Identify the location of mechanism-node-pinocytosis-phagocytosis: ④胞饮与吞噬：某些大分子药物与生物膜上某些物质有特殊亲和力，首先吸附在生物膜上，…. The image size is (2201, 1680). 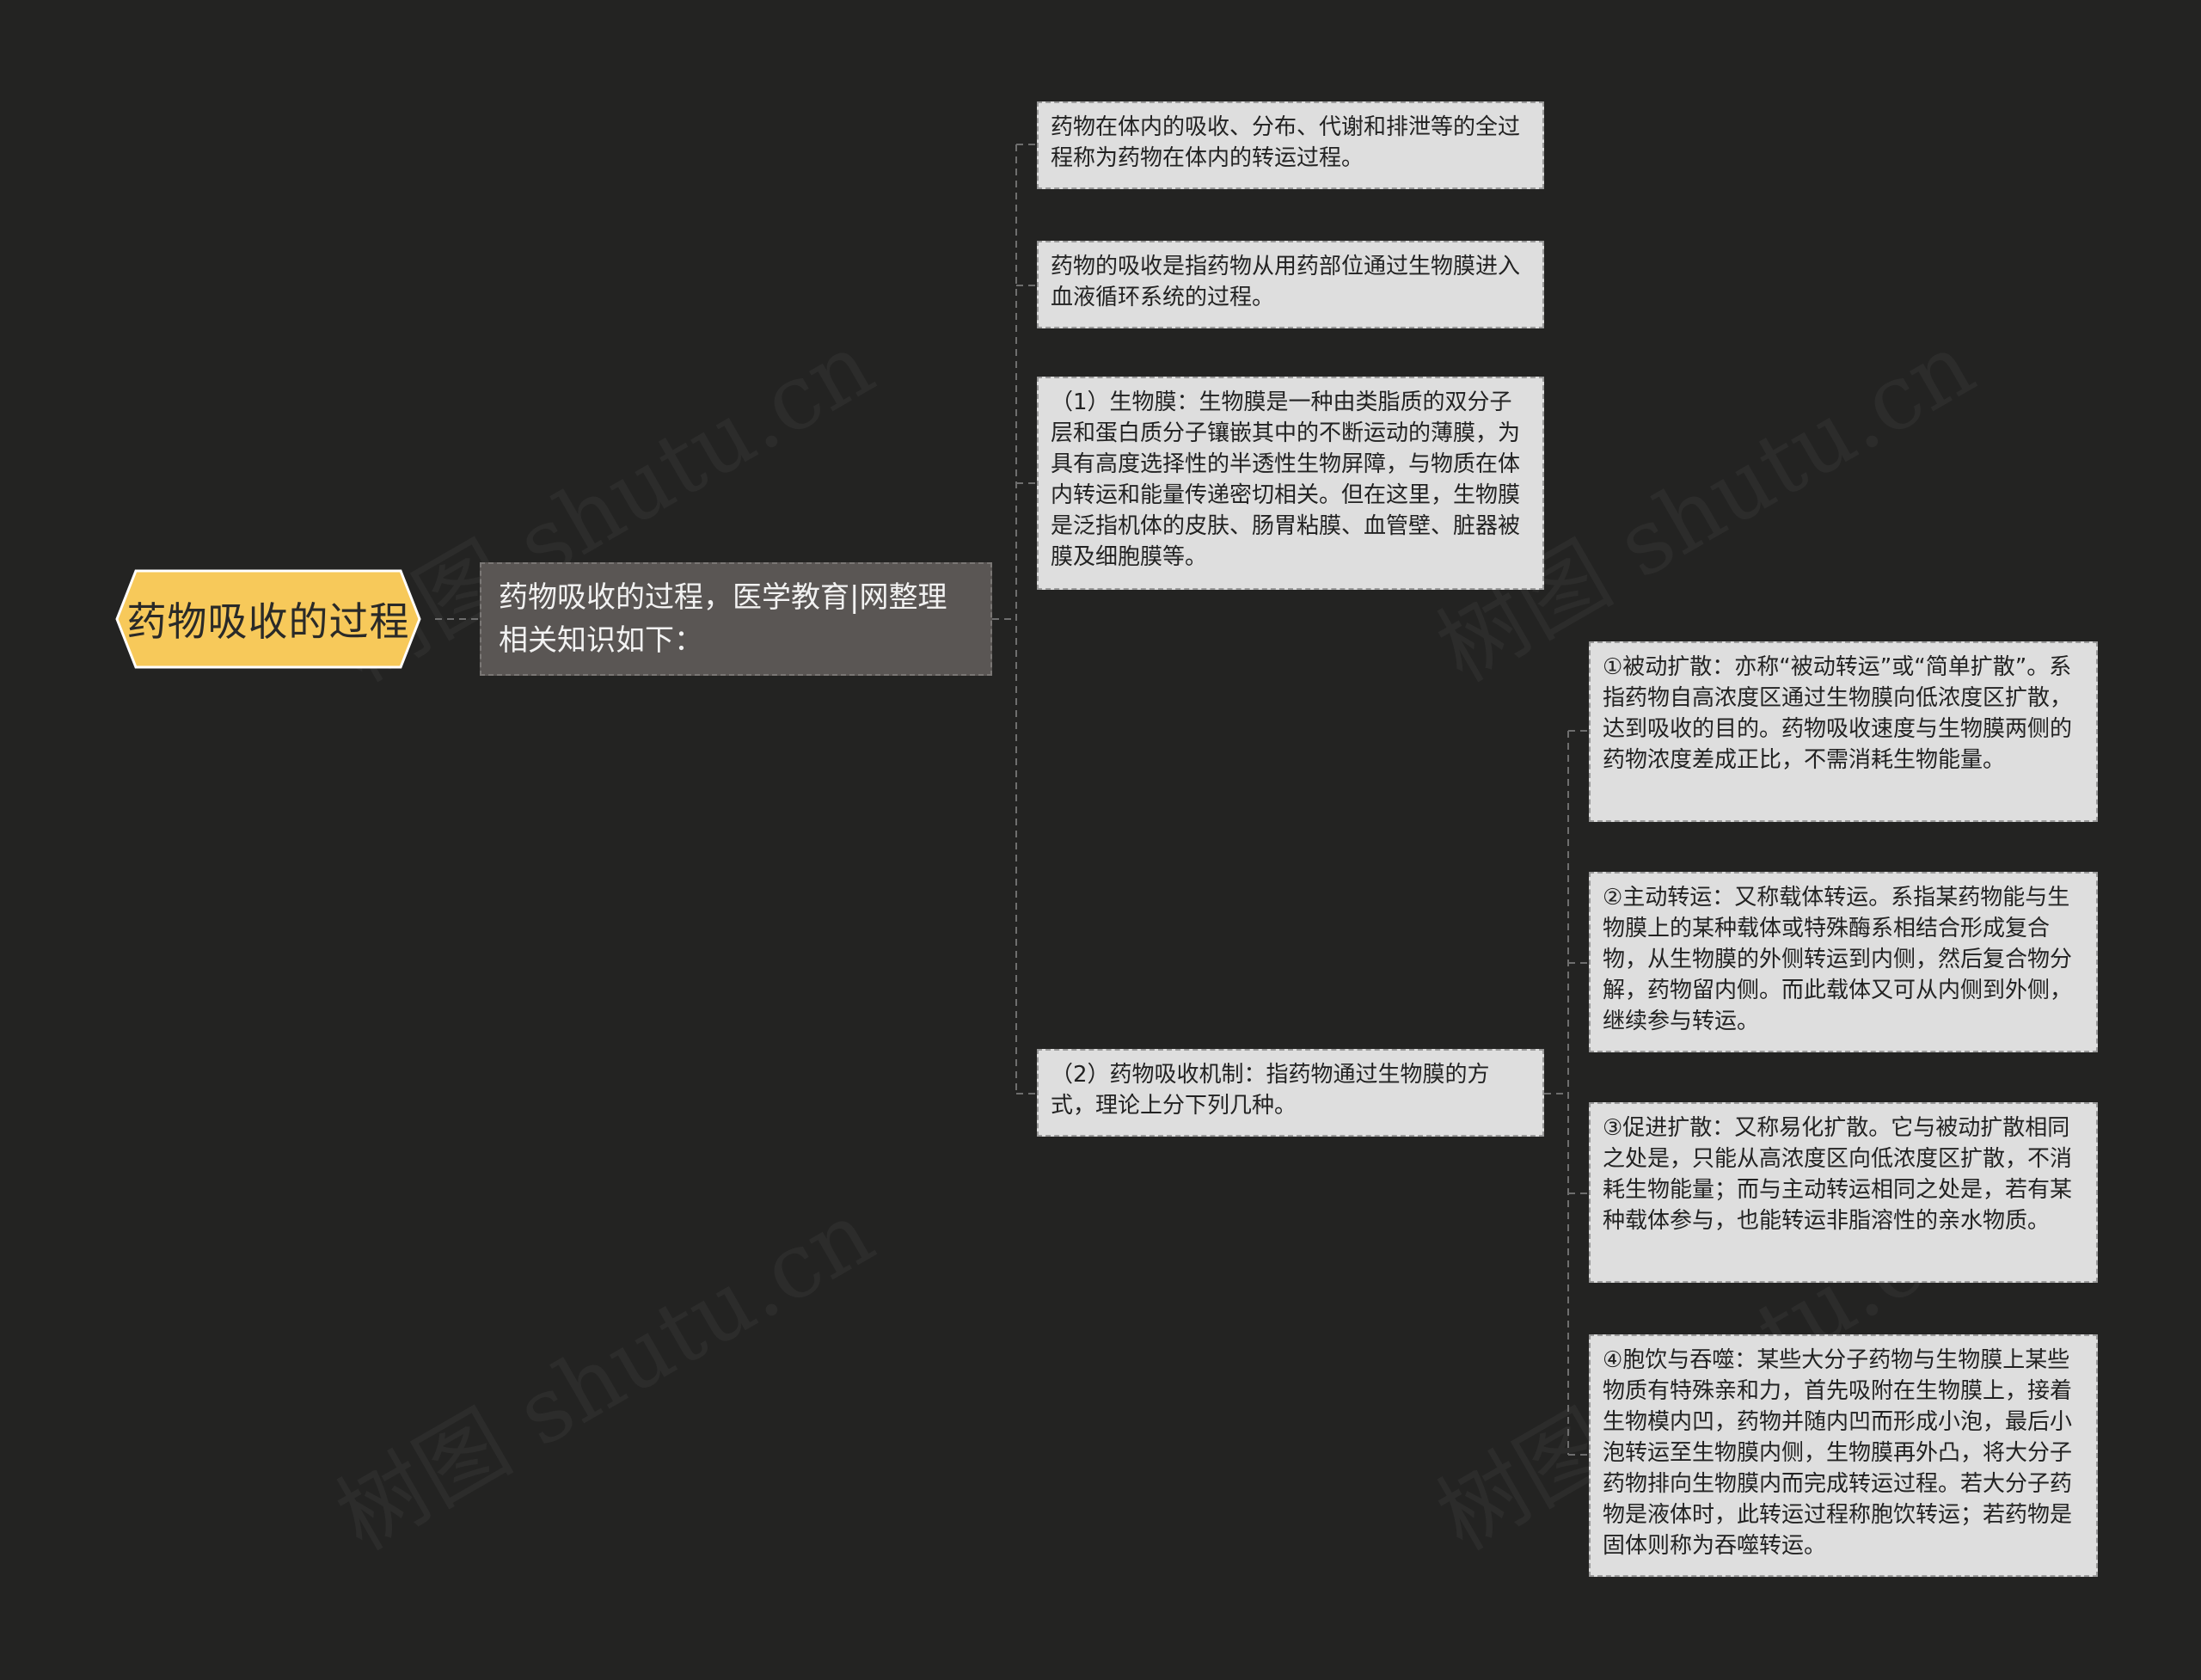
(1843, 1456).